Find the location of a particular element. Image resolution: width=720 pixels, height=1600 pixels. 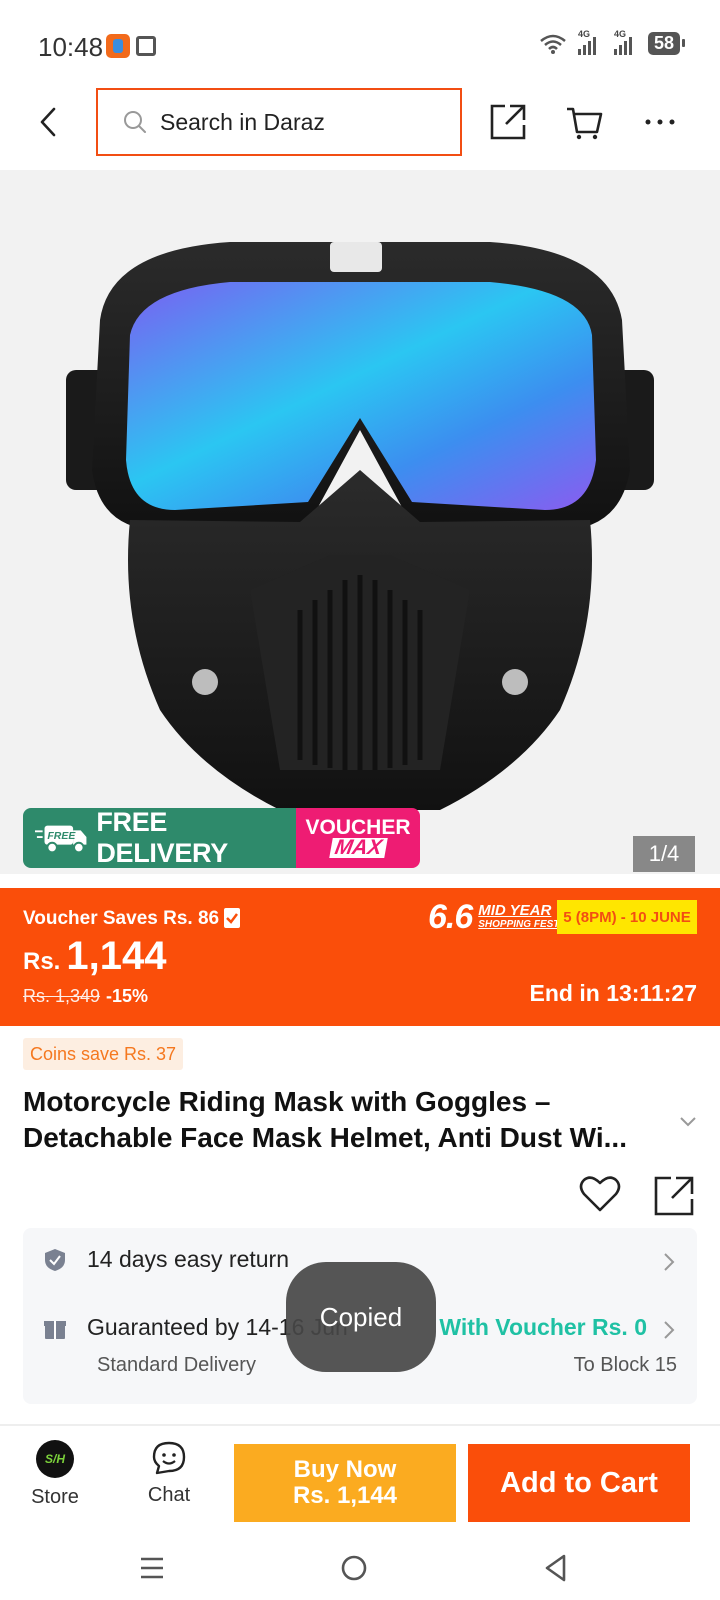

currency-label: Rs. is located at coordinates (42, 961).